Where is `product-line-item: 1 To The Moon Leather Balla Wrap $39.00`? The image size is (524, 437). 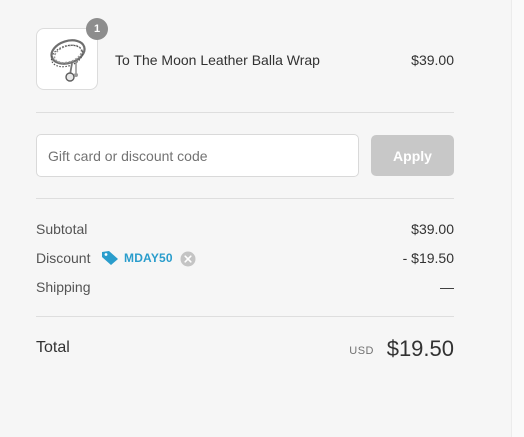
product-line-item: 1 To The Moon Leather Balla Wrap $39.00 is located at coordinates (245, 55).